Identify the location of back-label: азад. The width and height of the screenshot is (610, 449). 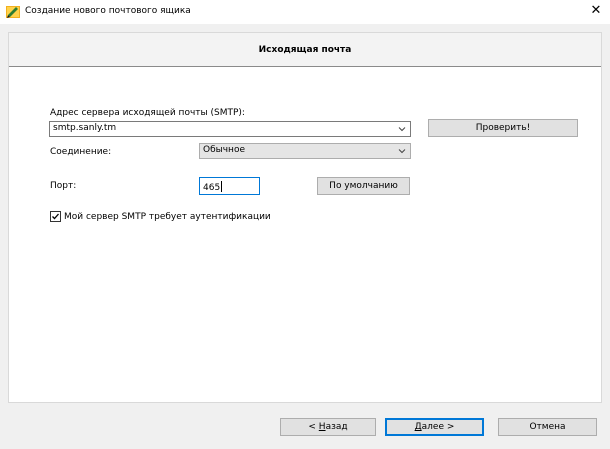
(336, 427).